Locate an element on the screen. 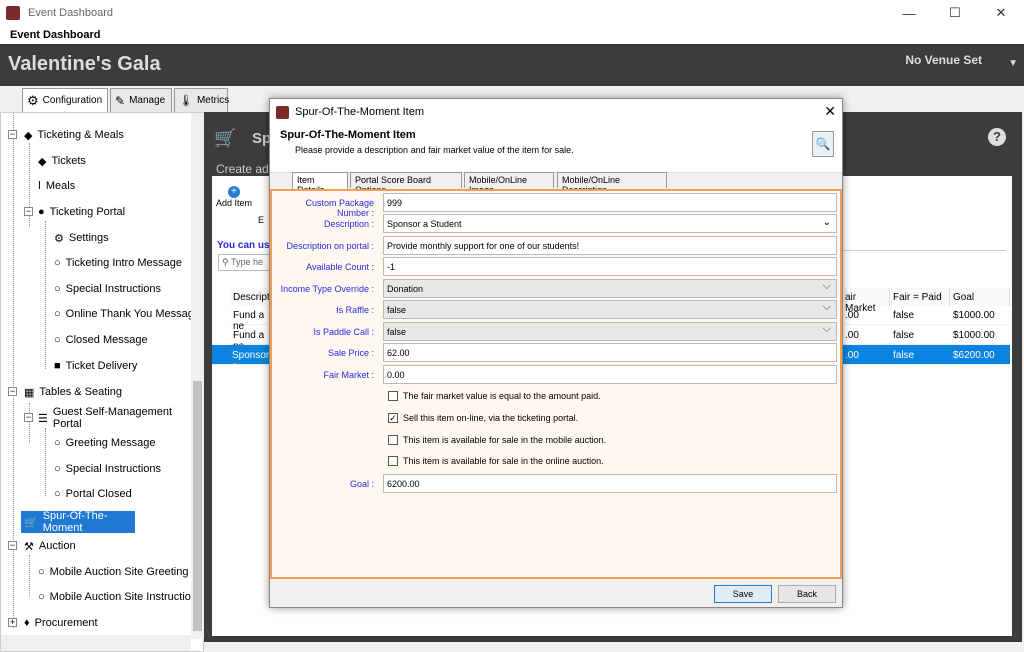  description-field: Sponsor a Student ⌄ is located at coordinates (610, 223).